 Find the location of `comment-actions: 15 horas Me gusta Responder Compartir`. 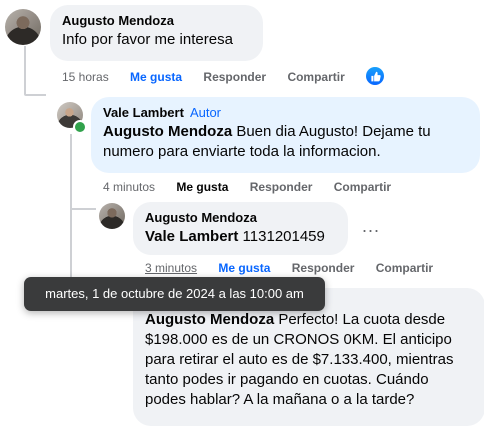

comment-actions: 15 horas Me gusta Responder Compartir is located at coordinates (212, 77).